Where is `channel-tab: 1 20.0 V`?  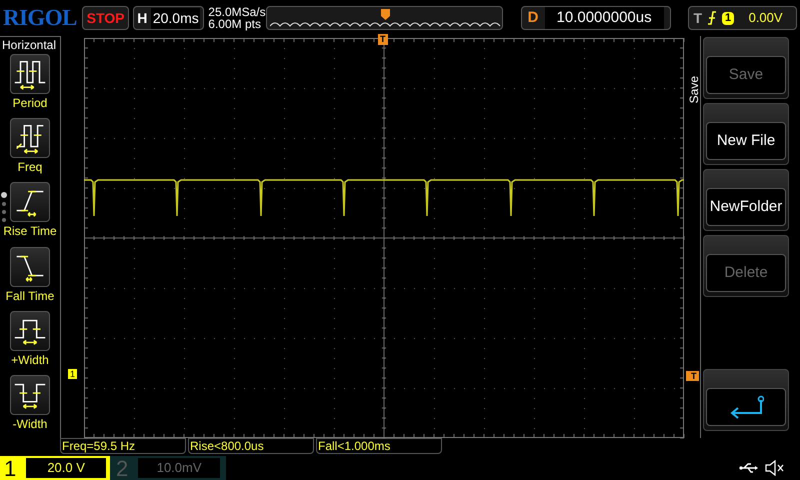 channel-tab: 1 20.0 V is located at coordinates (55, 468).